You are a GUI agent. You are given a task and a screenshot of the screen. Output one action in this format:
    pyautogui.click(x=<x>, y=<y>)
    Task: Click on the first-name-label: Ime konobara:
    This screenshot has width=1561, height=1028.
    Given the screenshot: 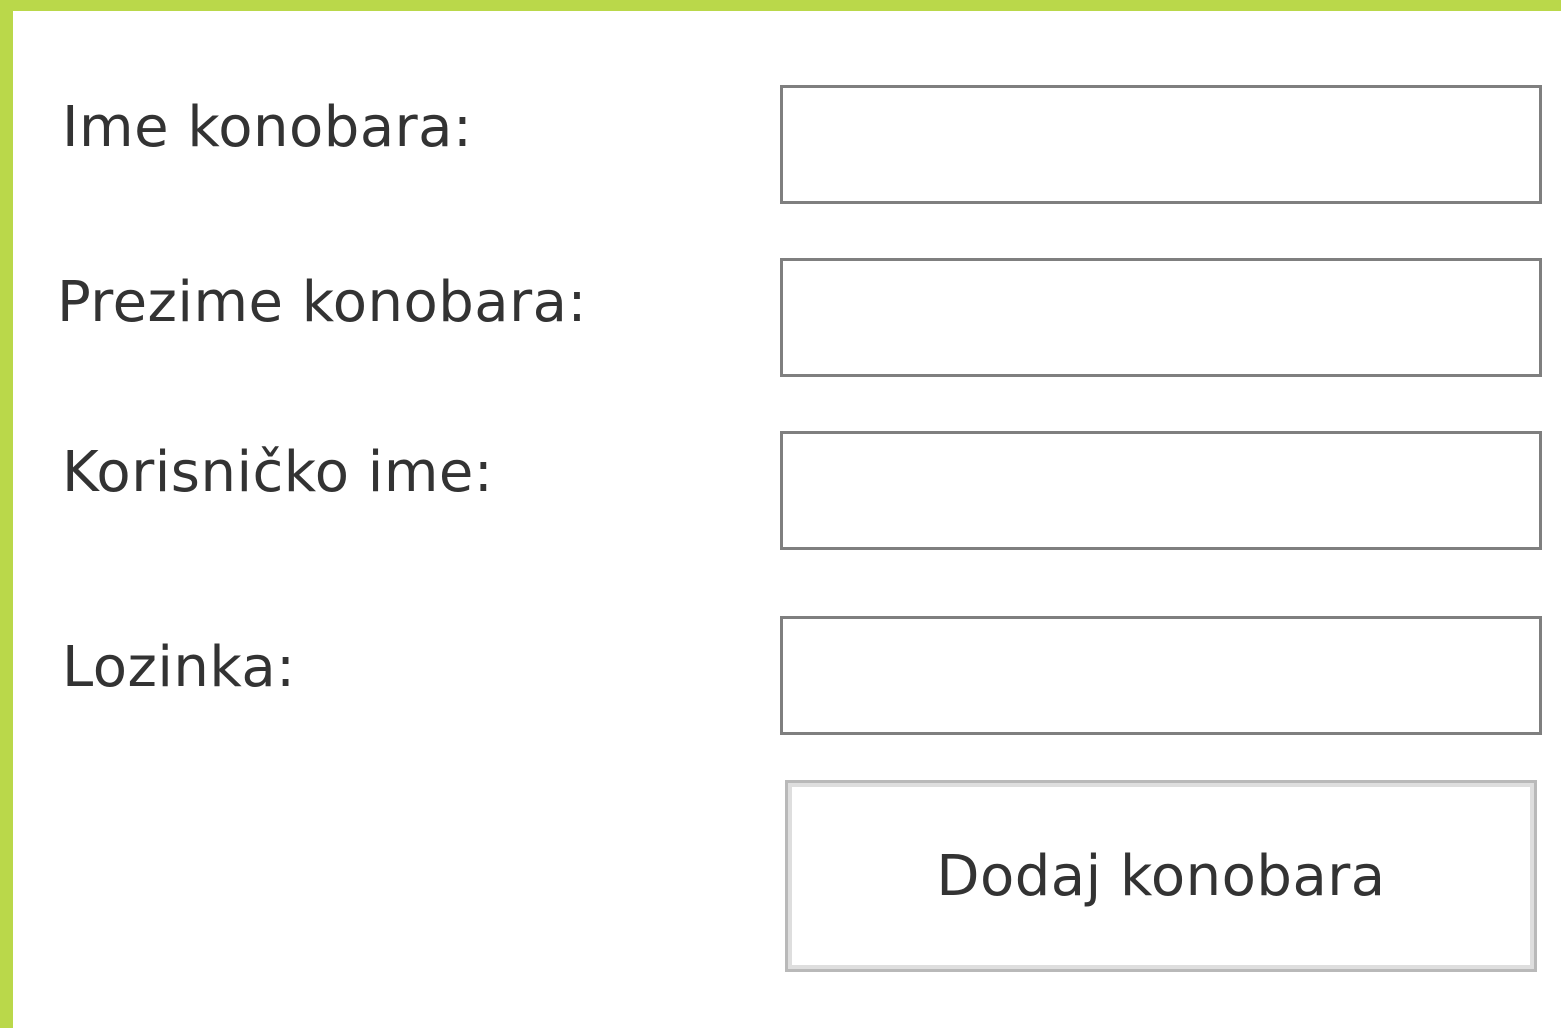 What is the action you would take?
    pyautogui.click(x=267, y=127)
    